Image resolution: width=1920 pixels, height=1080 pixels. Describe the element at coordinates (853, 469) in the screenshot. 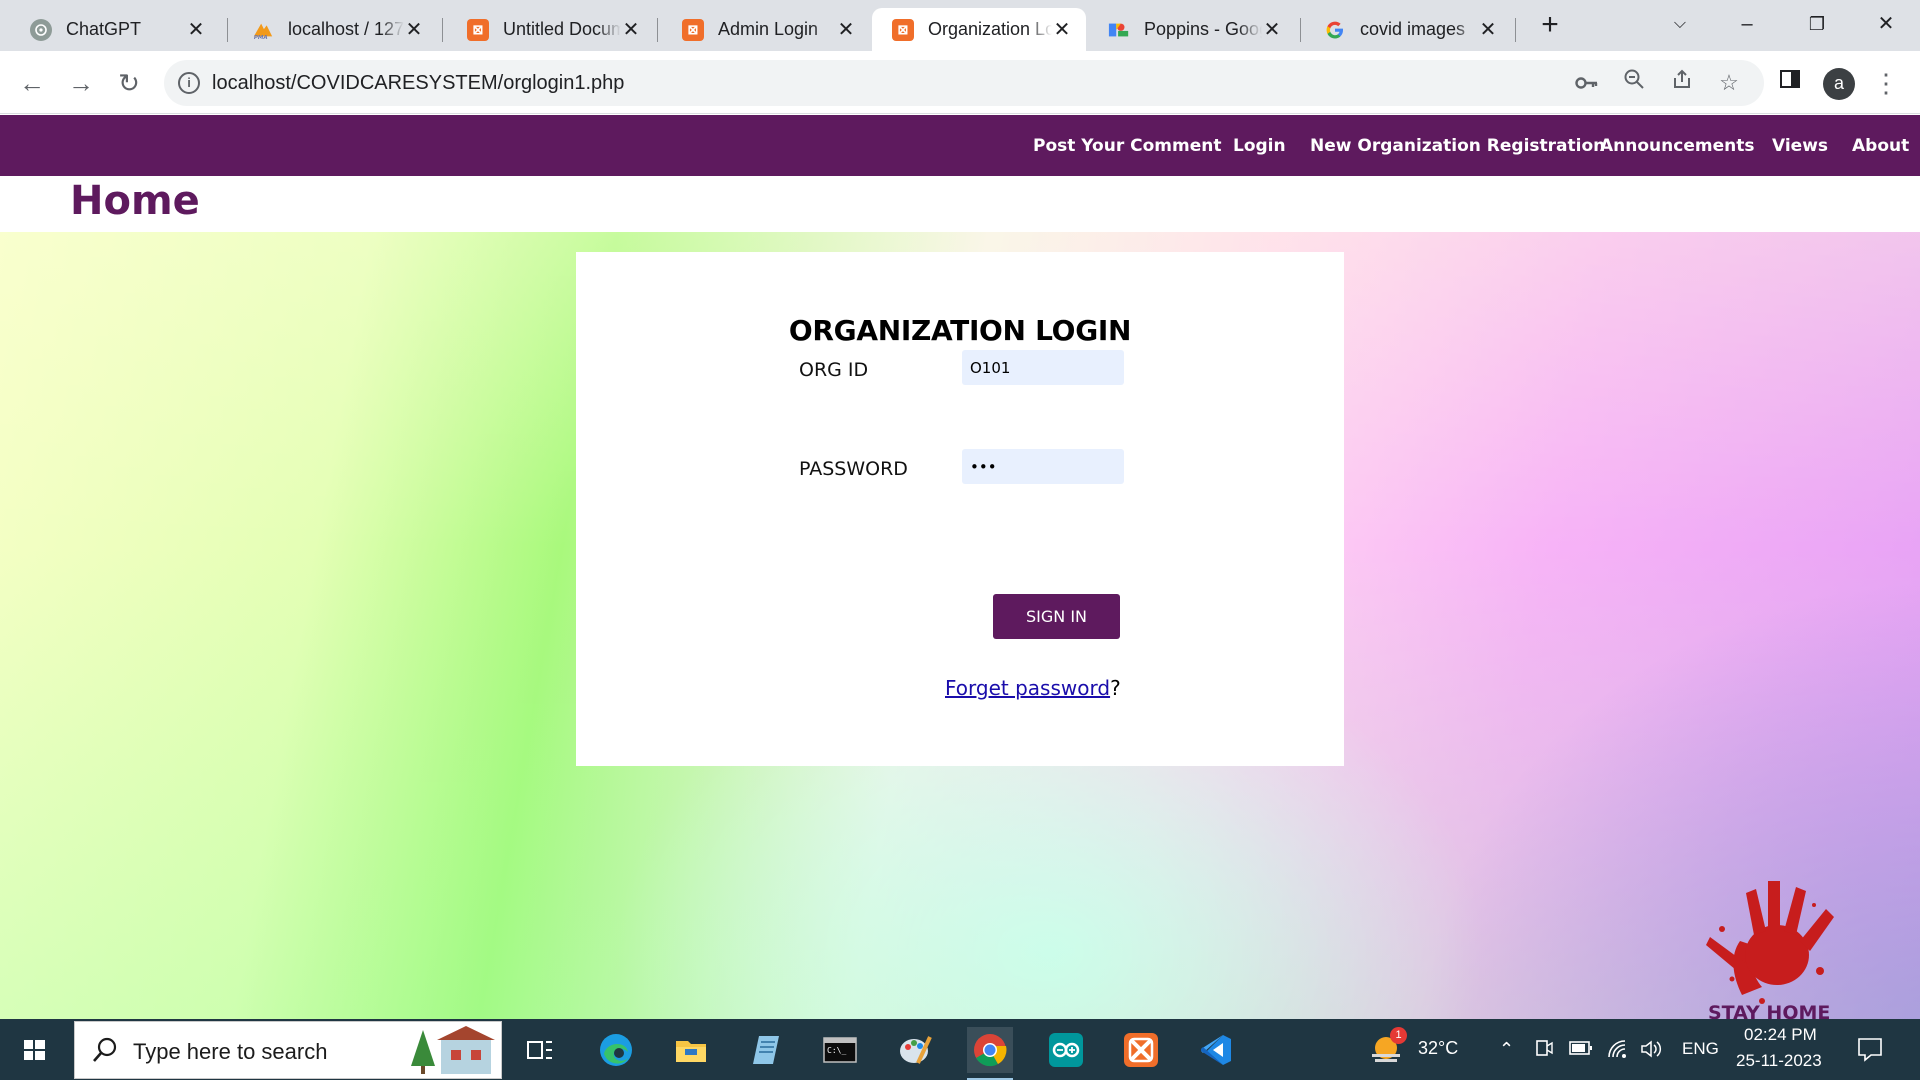

I see `password-label: PASSWORD` at that location.